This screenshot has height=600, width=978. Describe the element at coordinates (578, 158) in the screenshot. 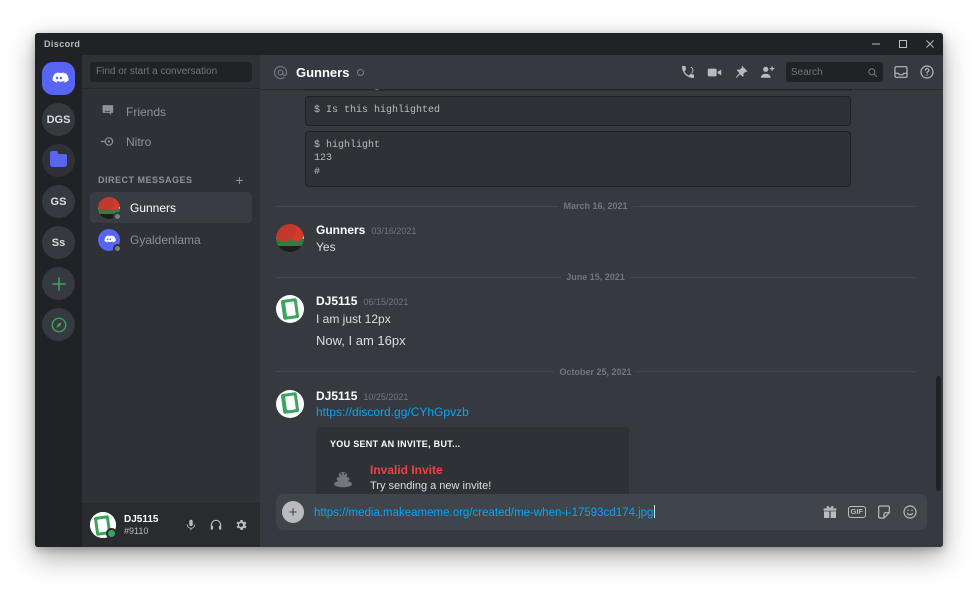

I see `code-block: $ highlight 123 #` at that location.